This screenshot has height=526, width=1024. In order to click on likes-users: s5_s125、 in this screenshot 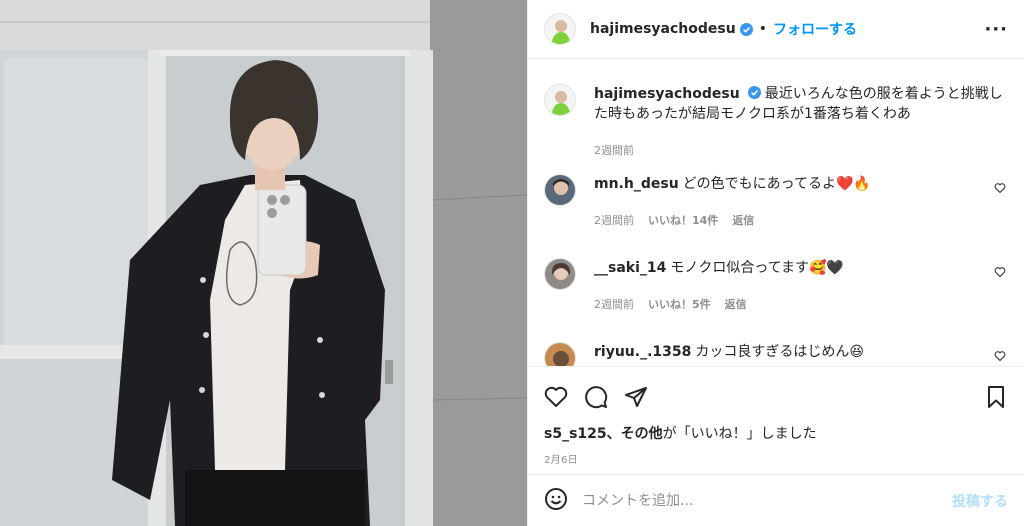, I will do `click(582, 434)`.